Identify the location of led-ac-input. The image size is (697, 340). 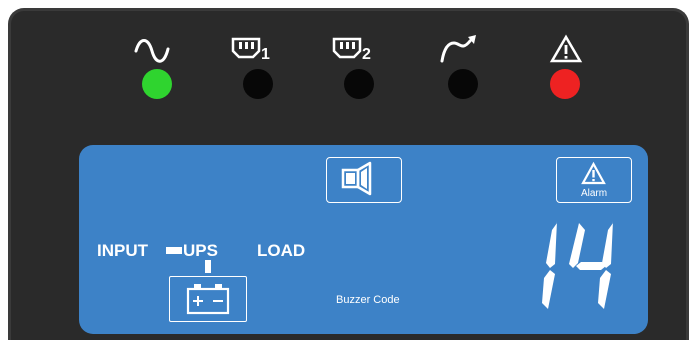
(157, 84).